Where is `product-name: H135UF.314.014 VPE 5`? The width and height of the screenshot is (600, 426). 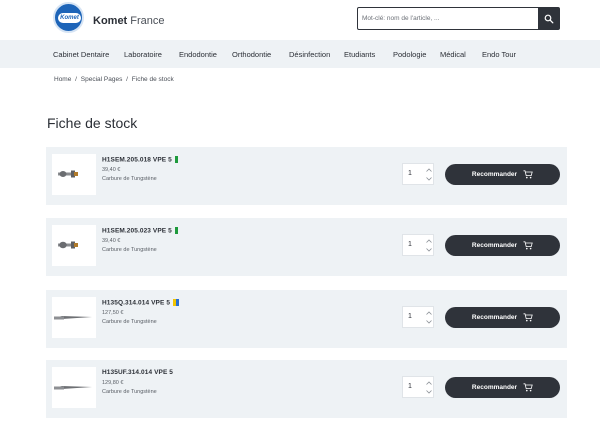
product-name: H135UF.314.014 VPE 5 is located at coordinates (137, 372).